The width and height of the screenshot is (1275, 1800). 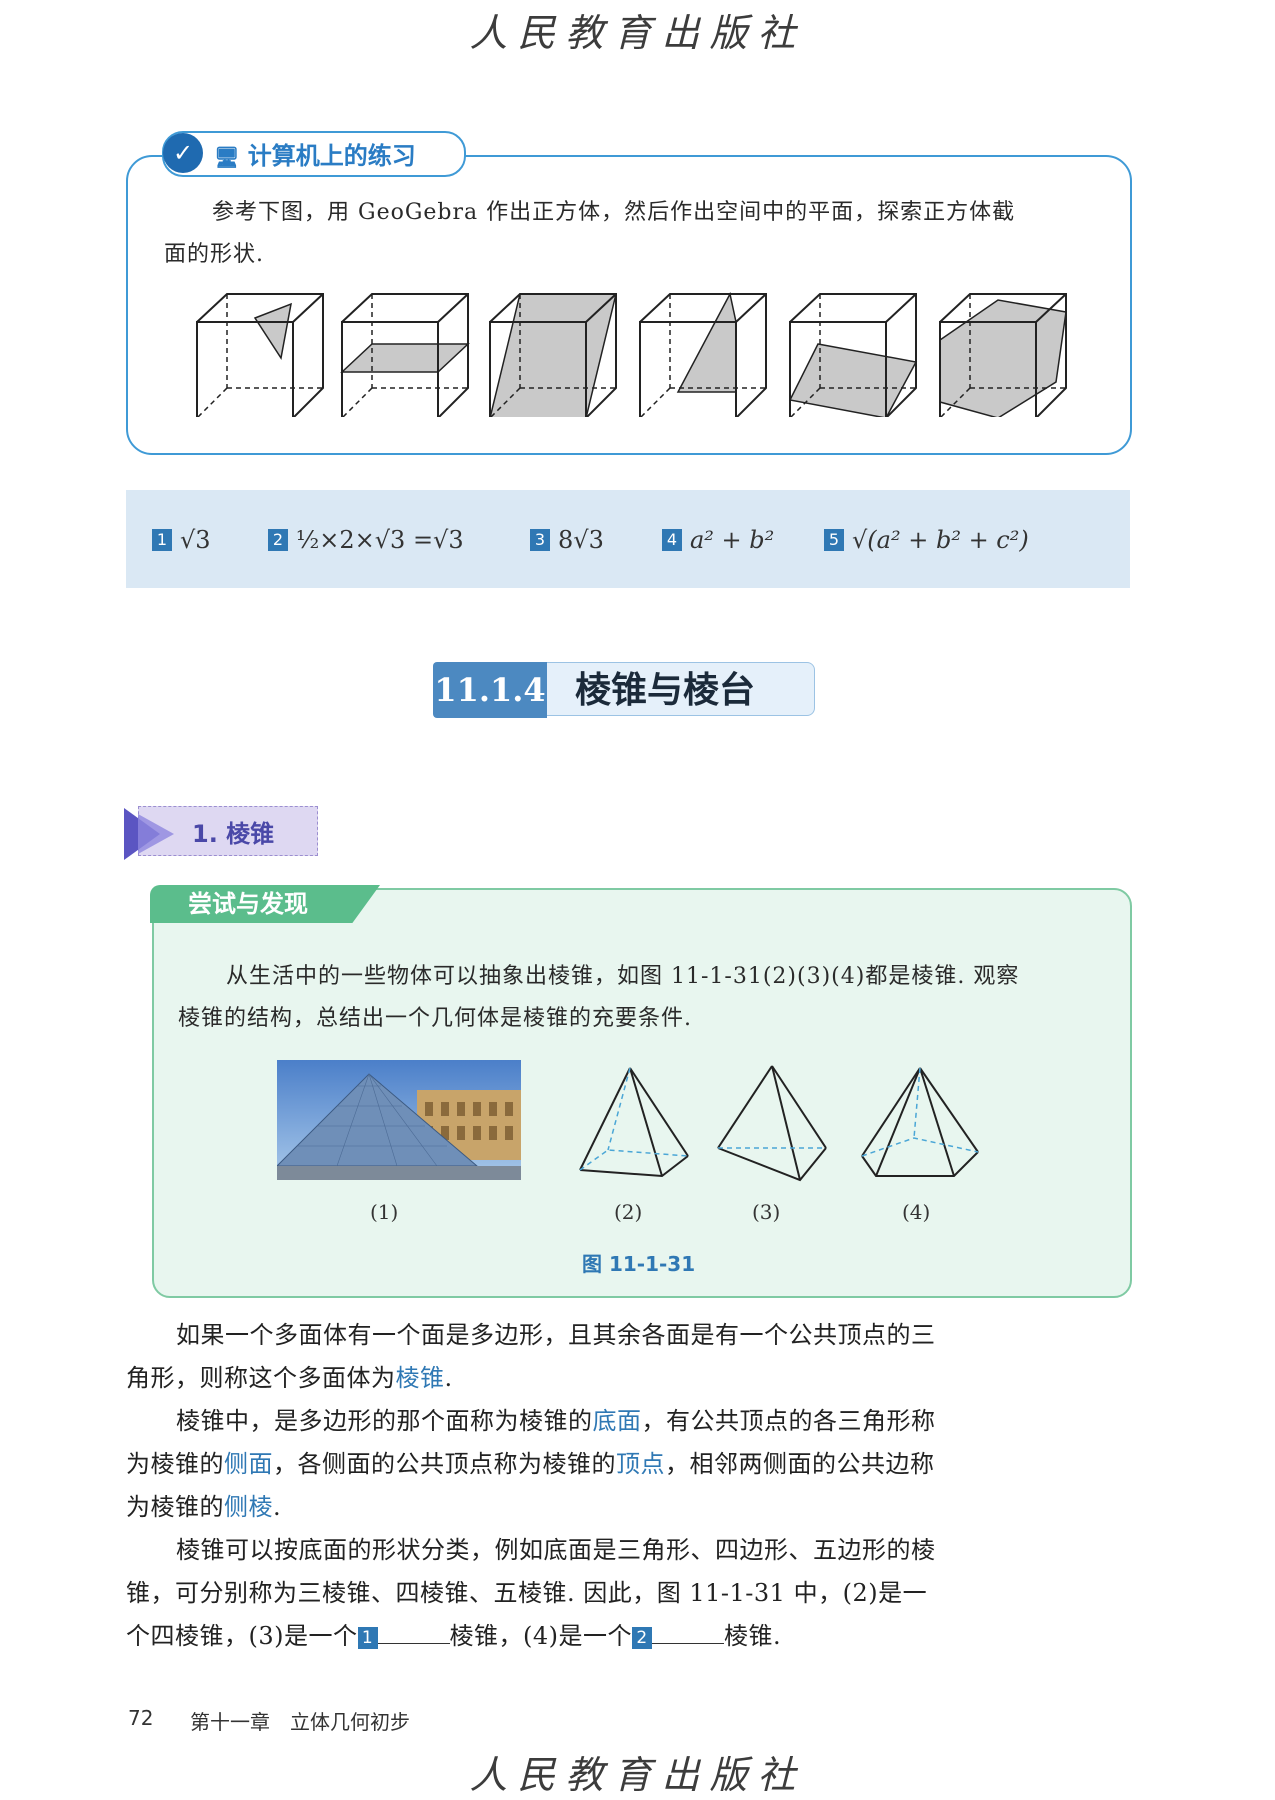 I want to click on caption-4: (4), so click(x=916, y=1212).